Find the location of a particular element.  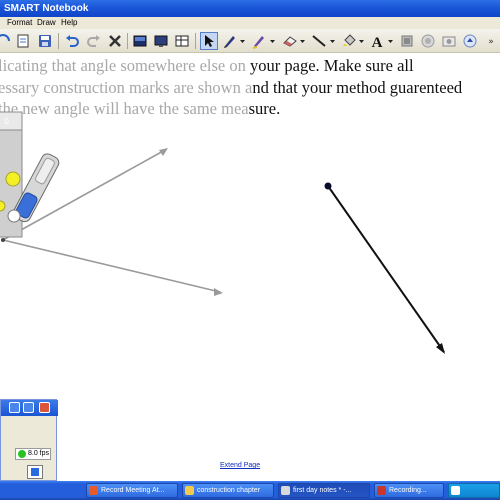

recorder-close-button is located at coordinates (44, 407).